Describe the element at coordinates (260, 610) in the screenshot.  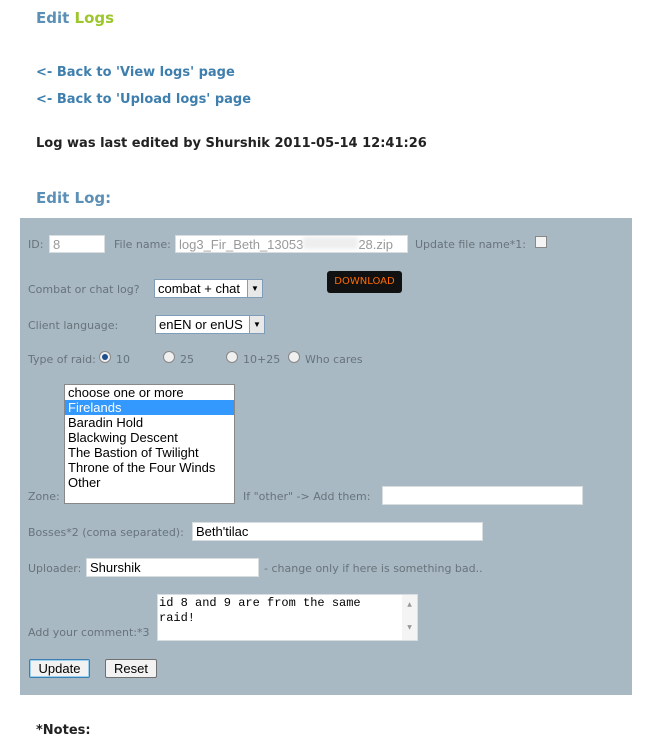
I see `comment-text: id 8 and 9 are from the same raid!` at that location.